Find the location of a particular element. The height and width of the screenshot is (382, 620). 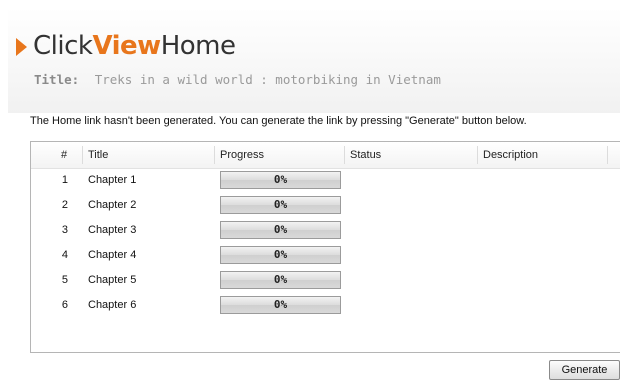

row-title: Chapter 3 is located at coordinates (112, 230).